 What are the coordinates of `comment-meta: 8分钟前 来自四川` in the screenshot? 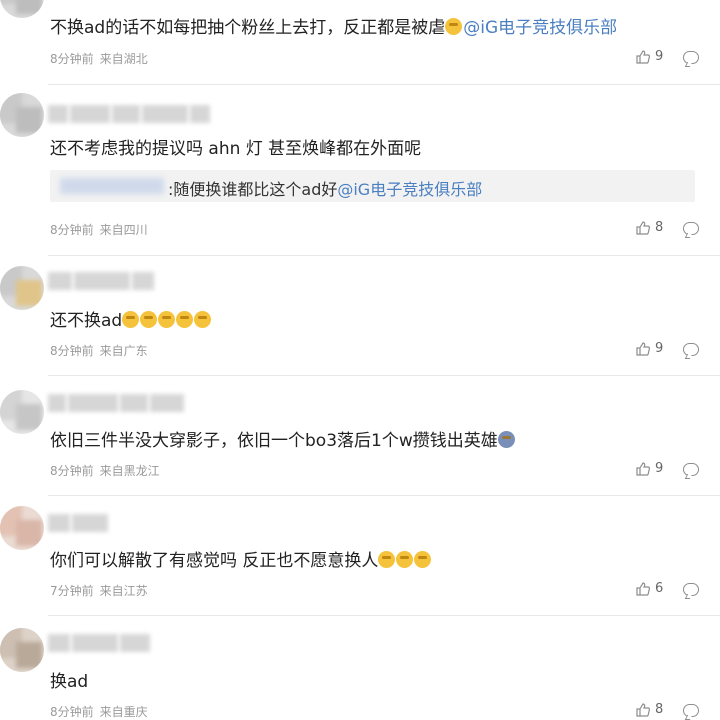 It's located at (99, 229).